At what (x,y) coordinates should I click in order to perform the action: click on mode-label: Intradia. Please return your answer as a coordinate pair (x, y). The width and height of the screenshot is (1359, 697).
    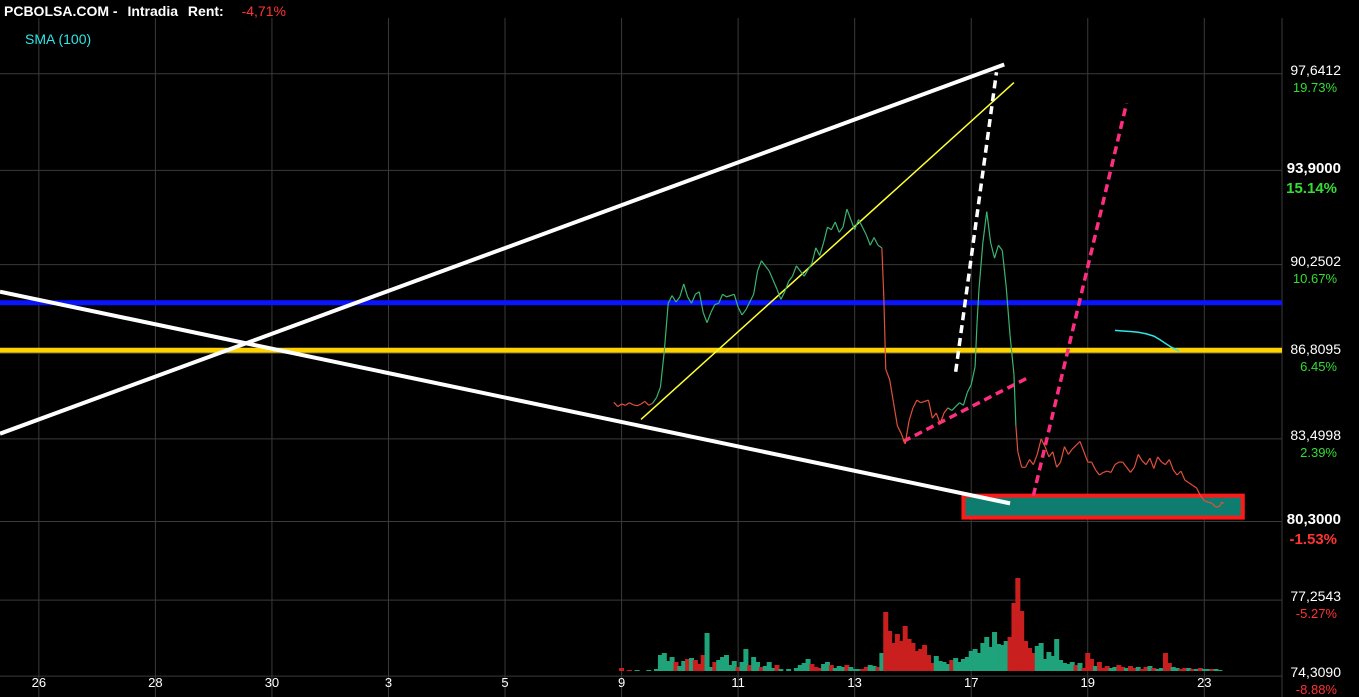
    Looking at the image, I should click on (153, 11).